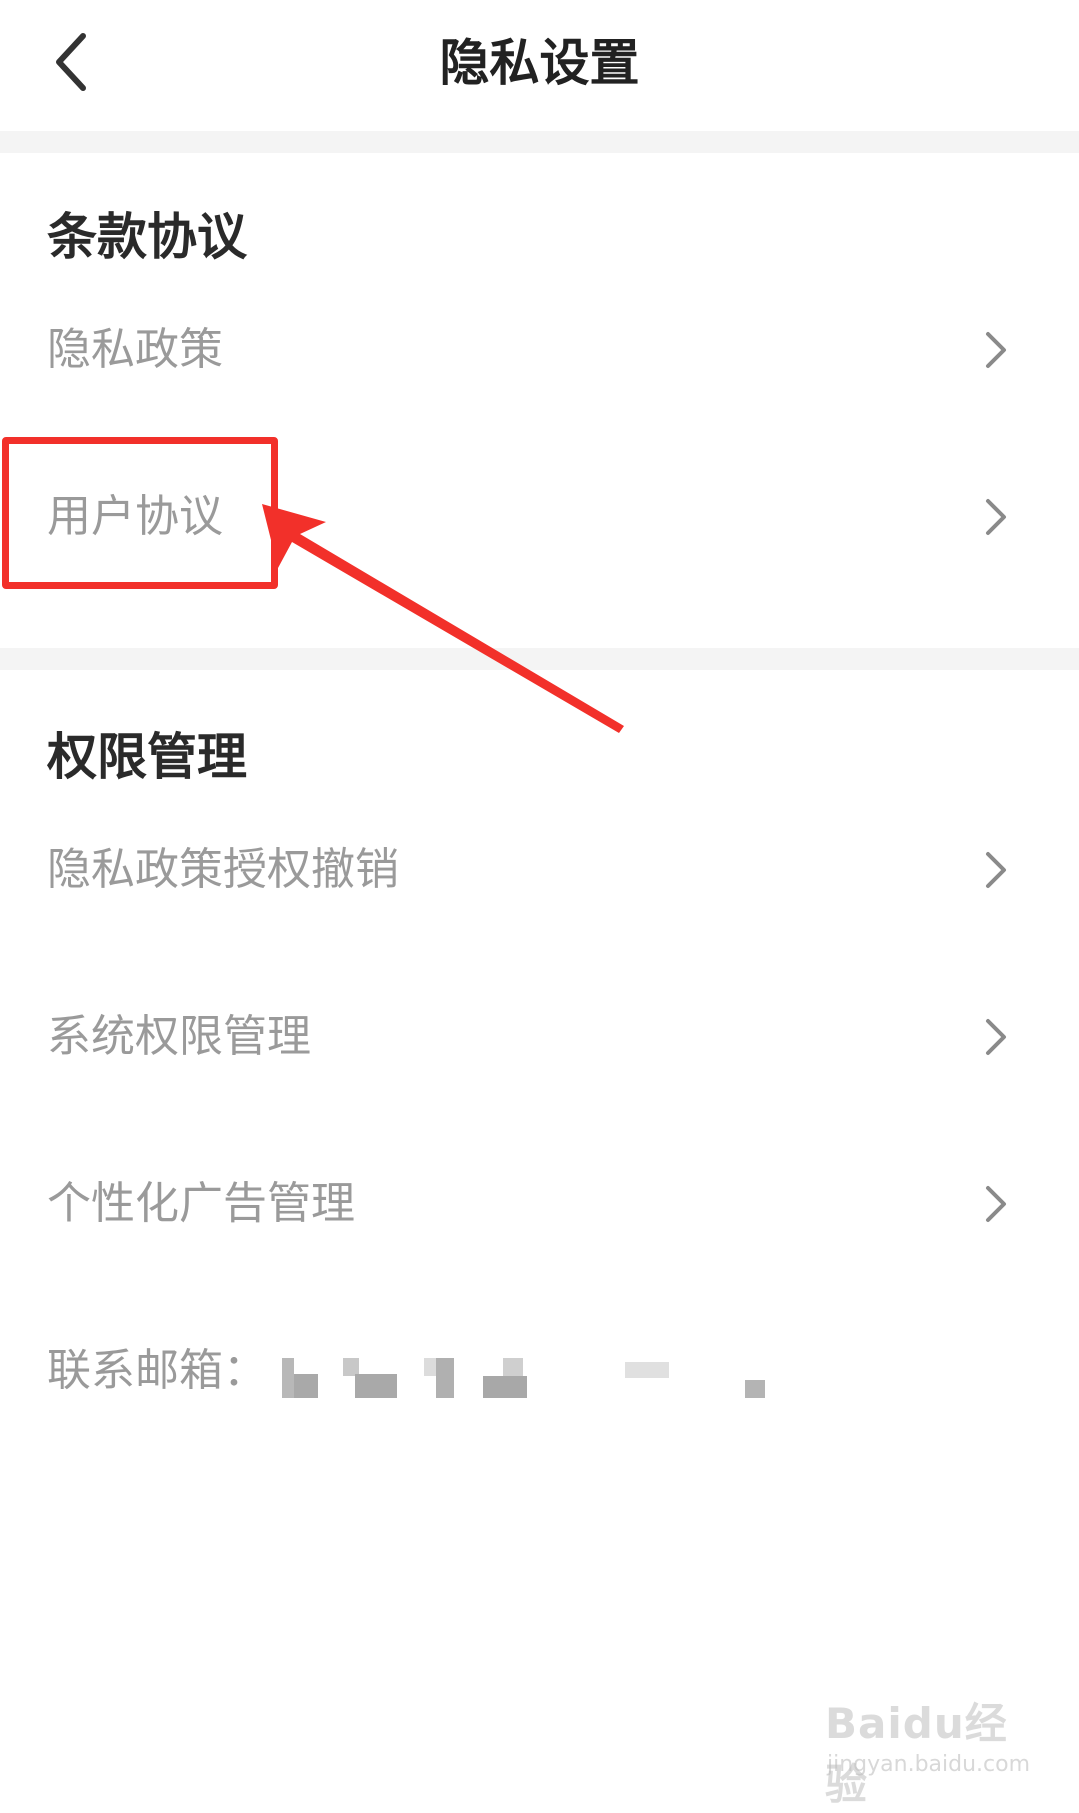 This screenshot has width=1079, height=1813. What do you see at coordinates (539, 350) in the screenshot?
I see `menu-item-privacy-policy: 隐私政策` at bounding box center [539, 350].